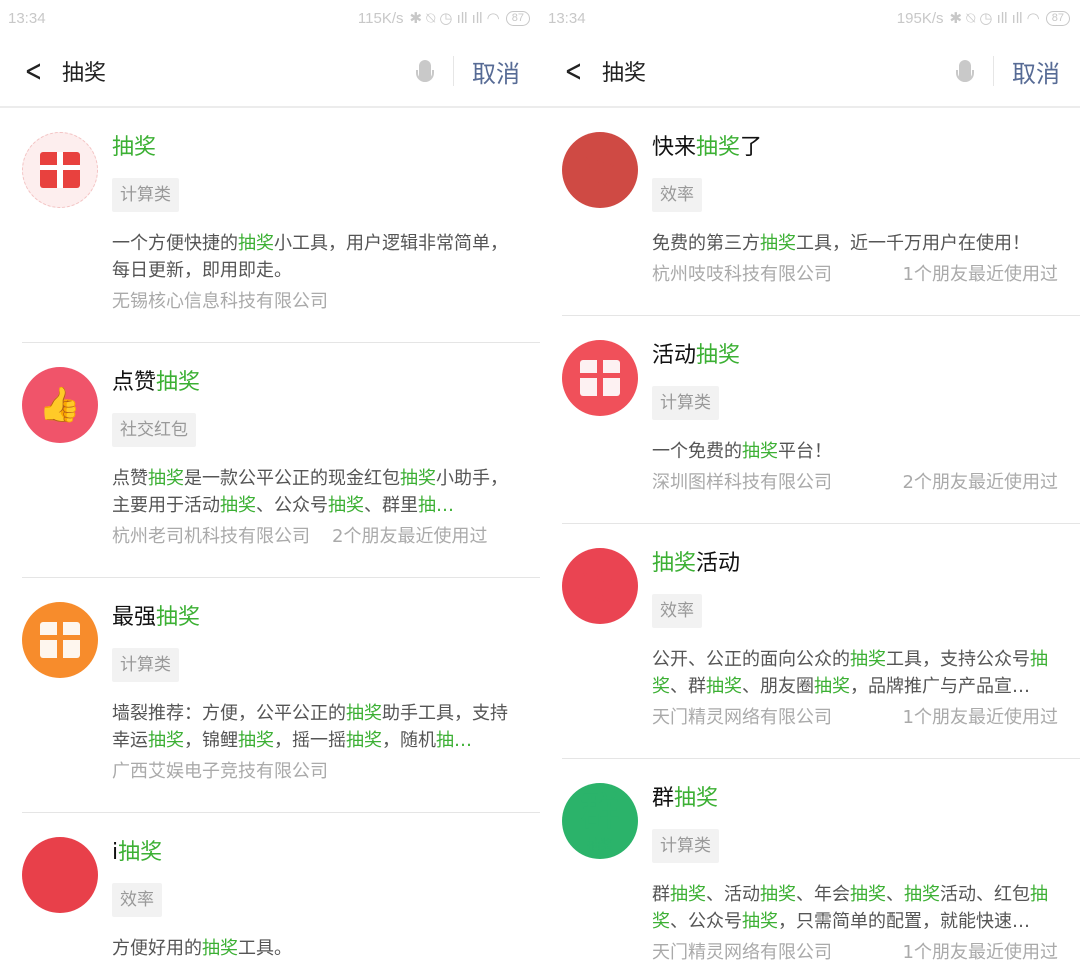  I want to click on result-title: 群抽奖, so click(855, 799).